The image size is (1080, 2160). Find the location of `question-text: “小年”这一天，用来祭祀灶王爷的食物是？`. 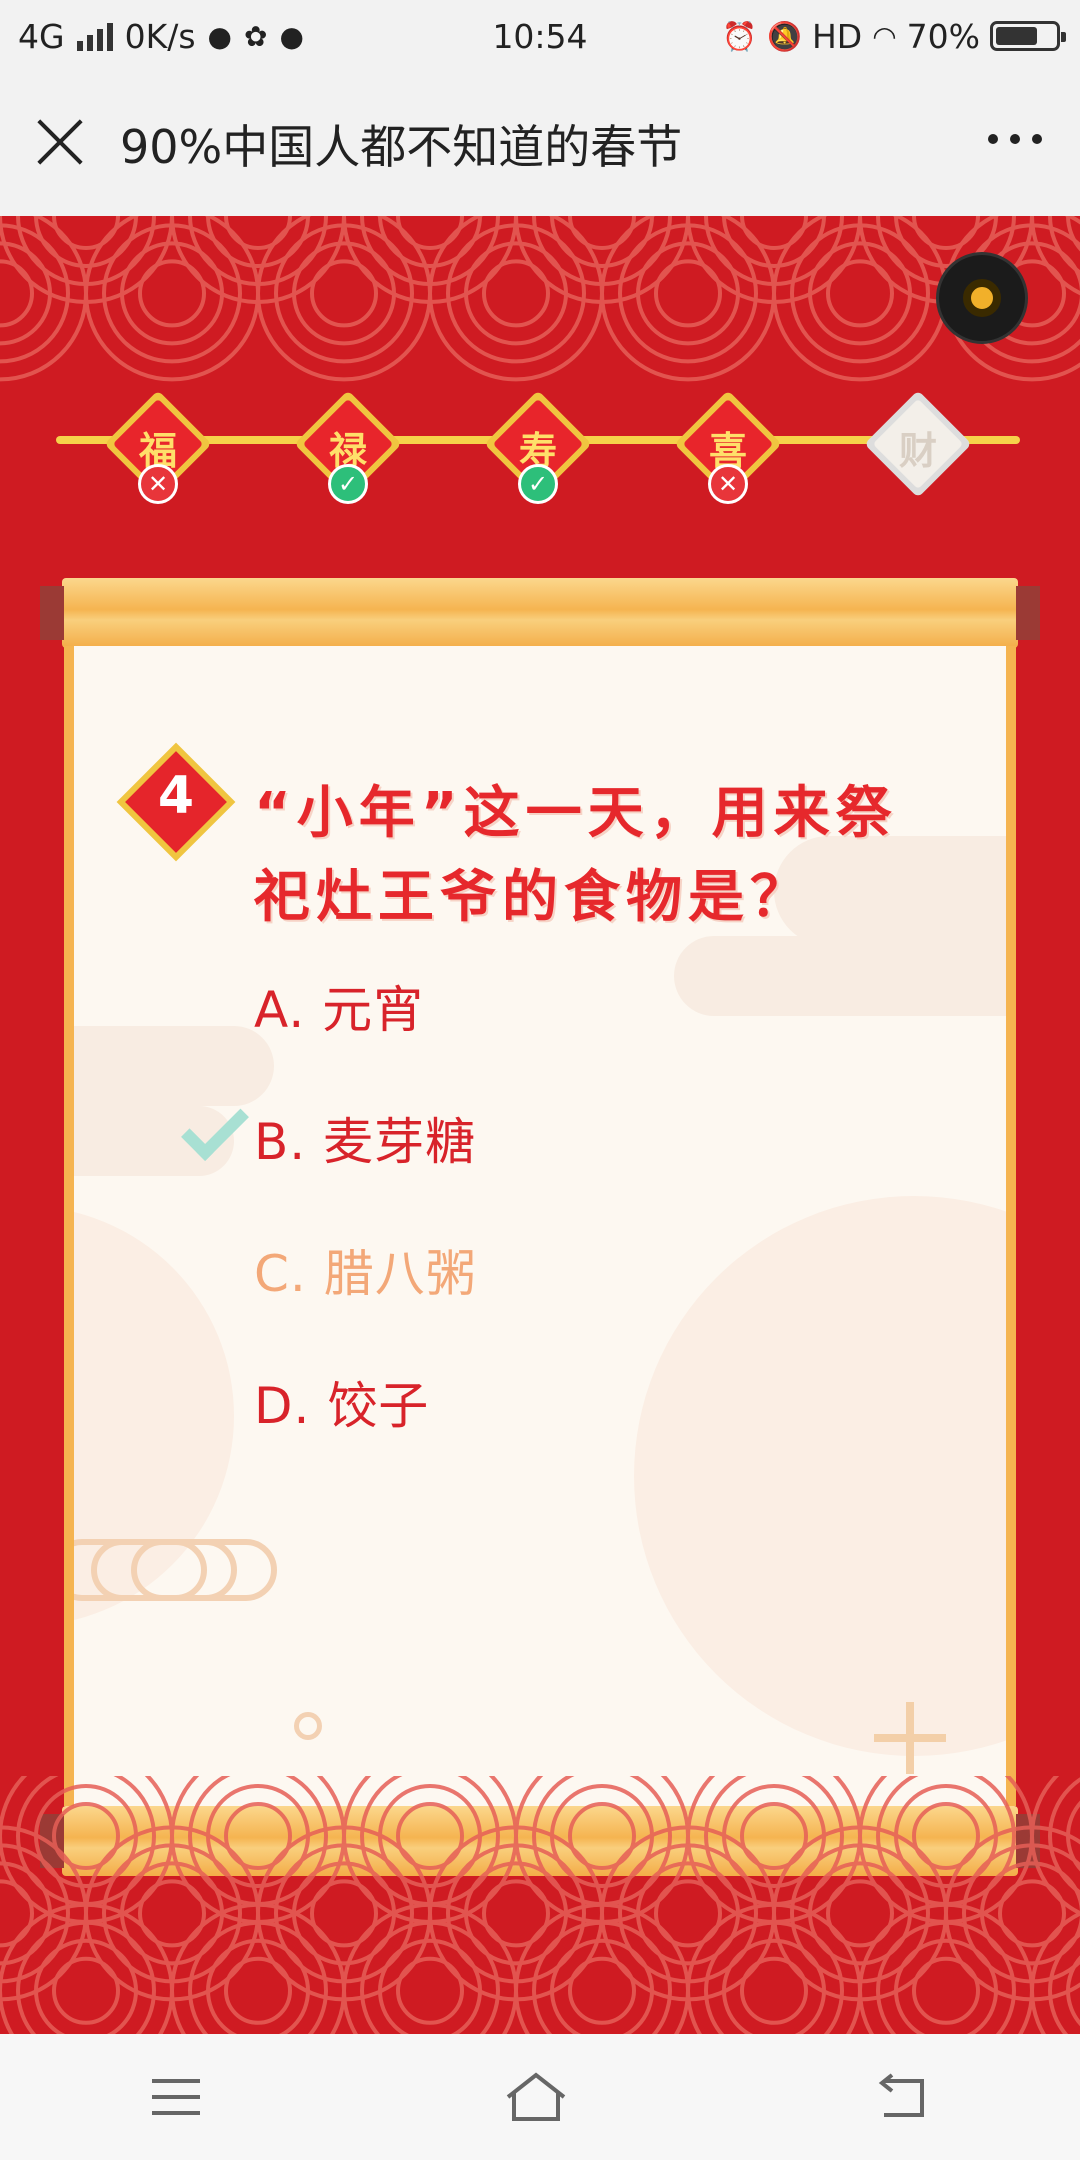

question-text: “小年”这一天，用来祭祀灶王爷的食物是？ is located at coordinates (576, 855).